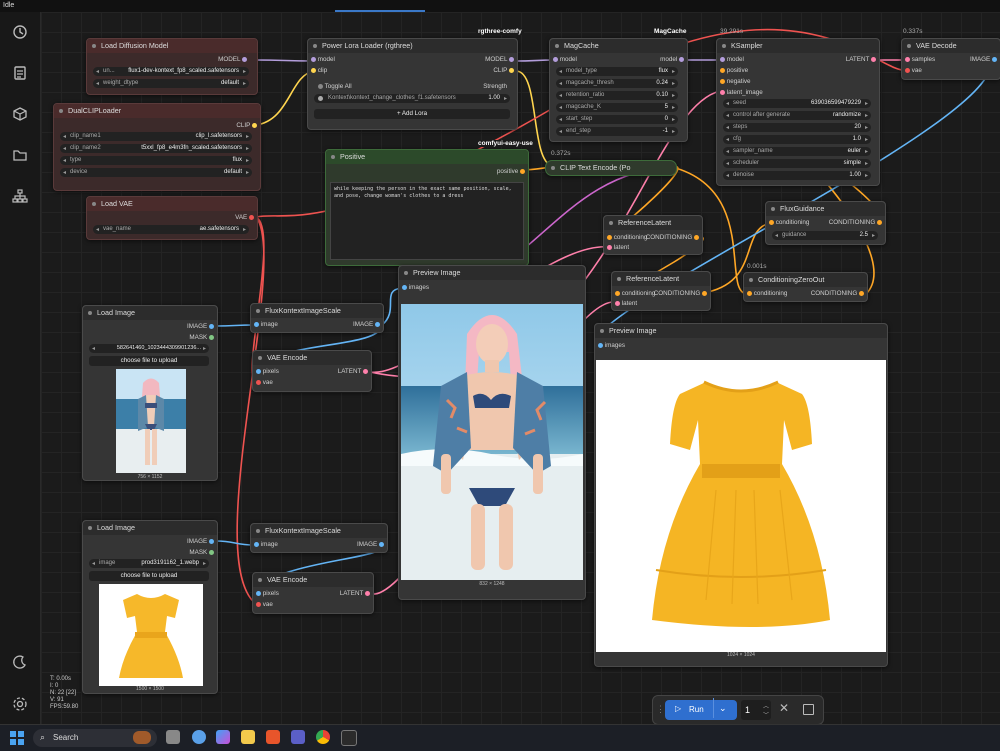 Image resolution: width=1000 pixels, height=751 pixels. I want to click on decrement-icon: ﹀, so click(766, 714).